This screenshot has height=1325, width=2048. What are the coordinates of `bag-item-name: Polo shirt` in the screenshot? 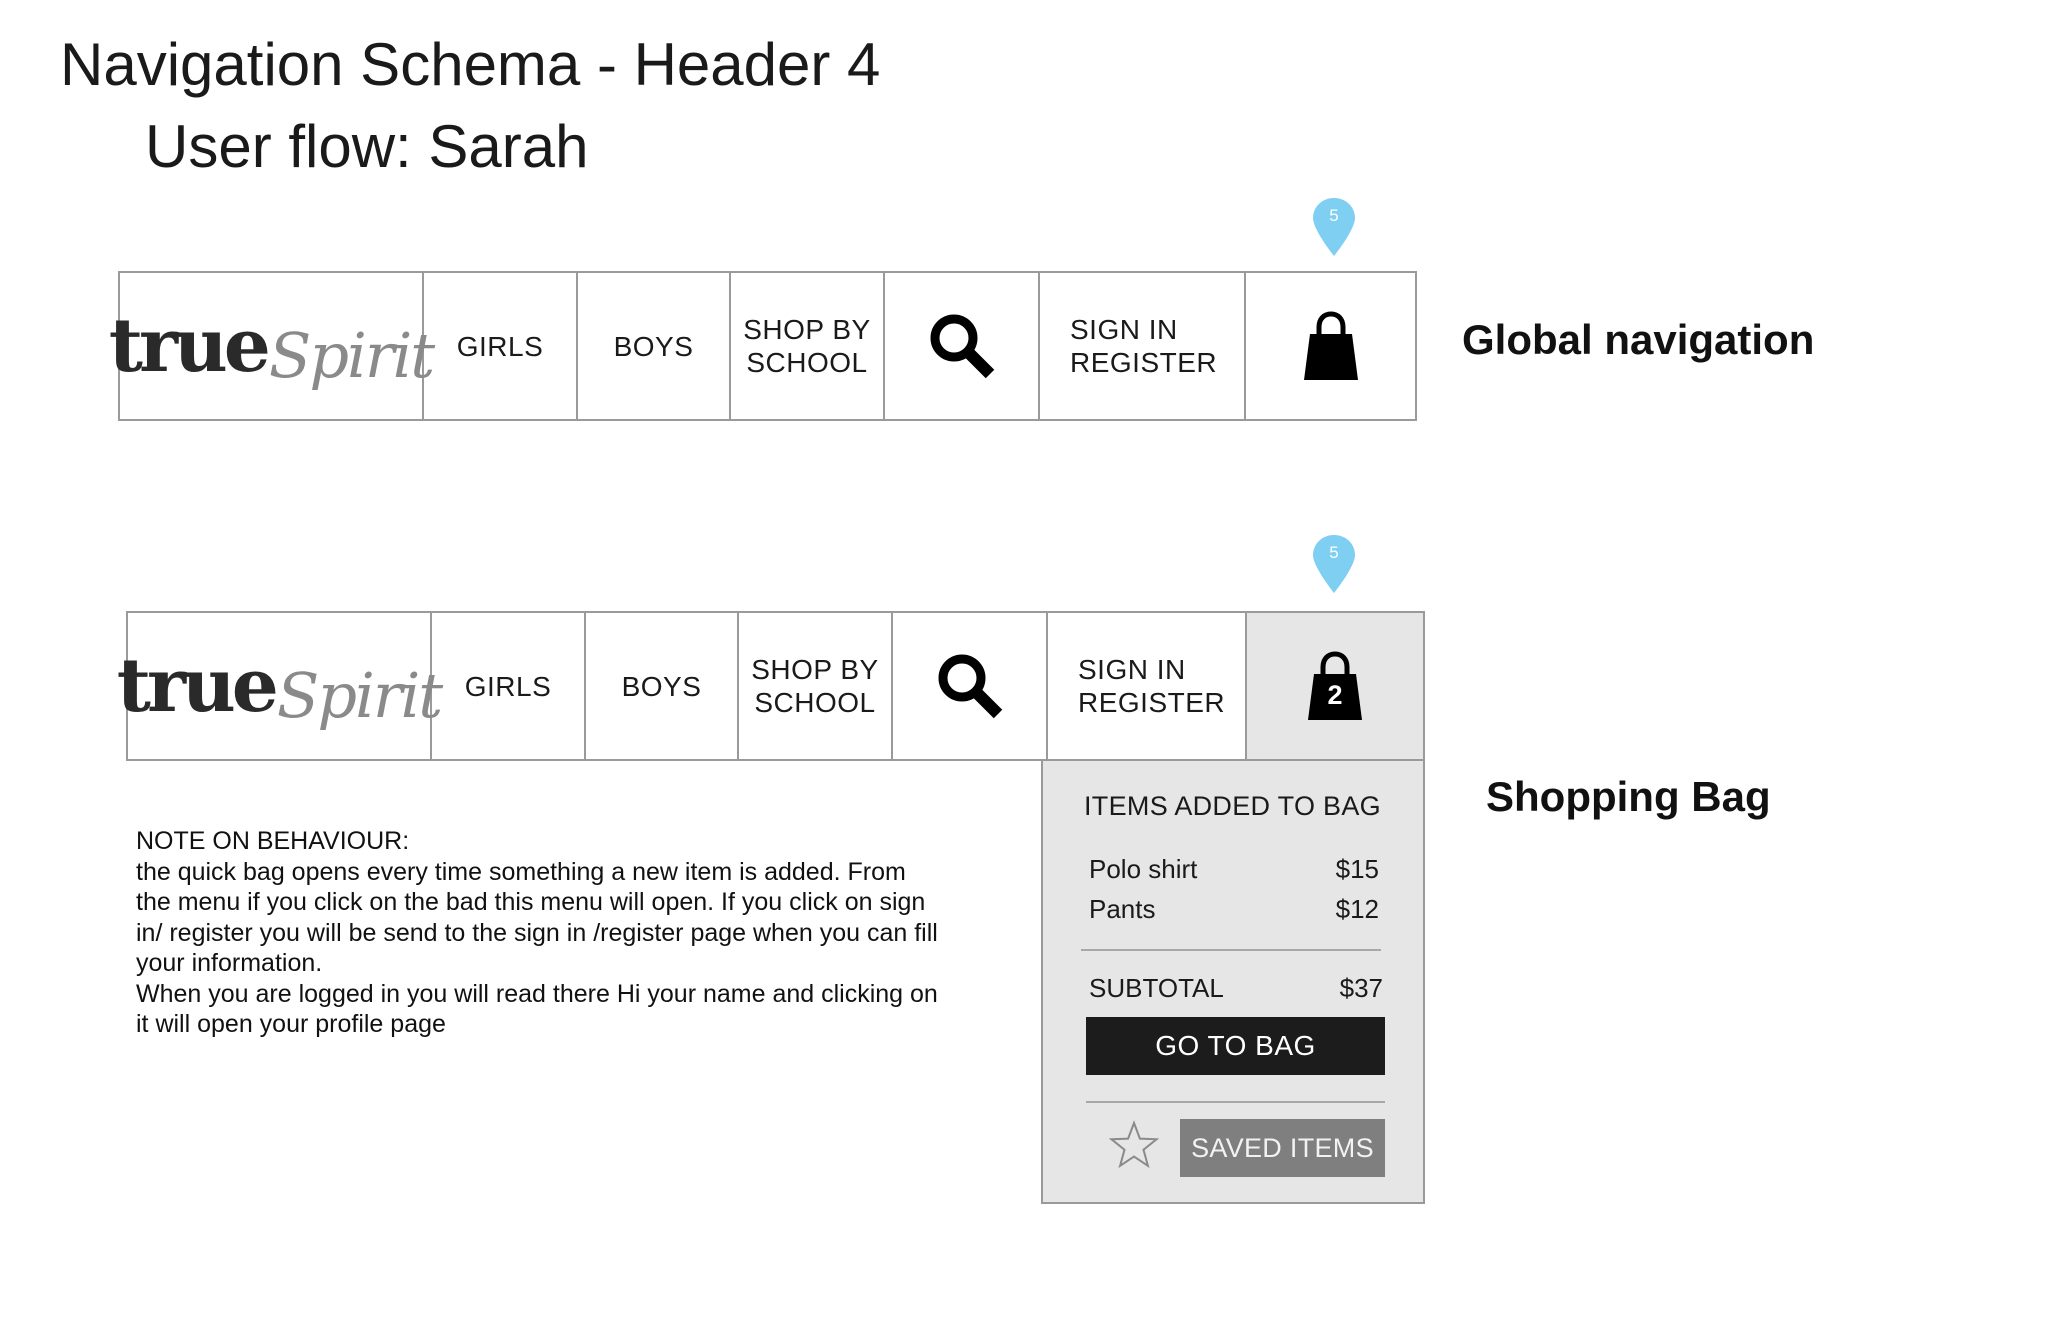 It's located at (1143, 869).